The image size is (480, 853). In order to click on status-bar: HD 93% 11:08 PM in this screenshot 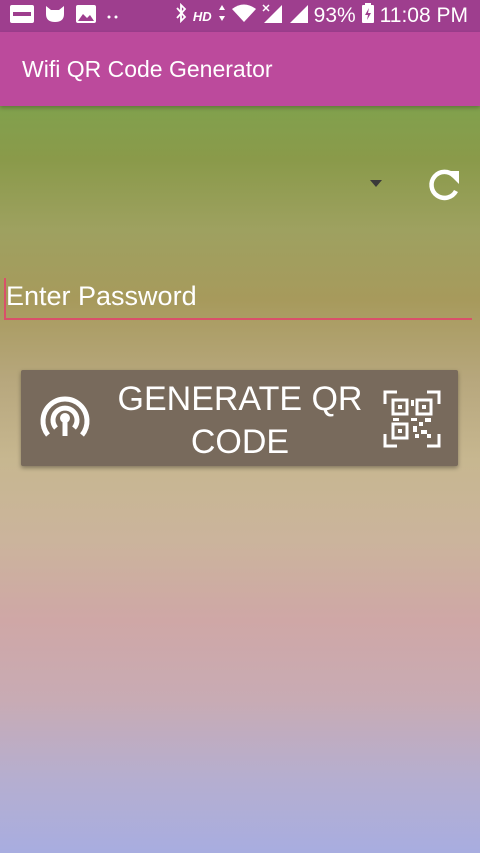, I will do `click(240, 16)`.